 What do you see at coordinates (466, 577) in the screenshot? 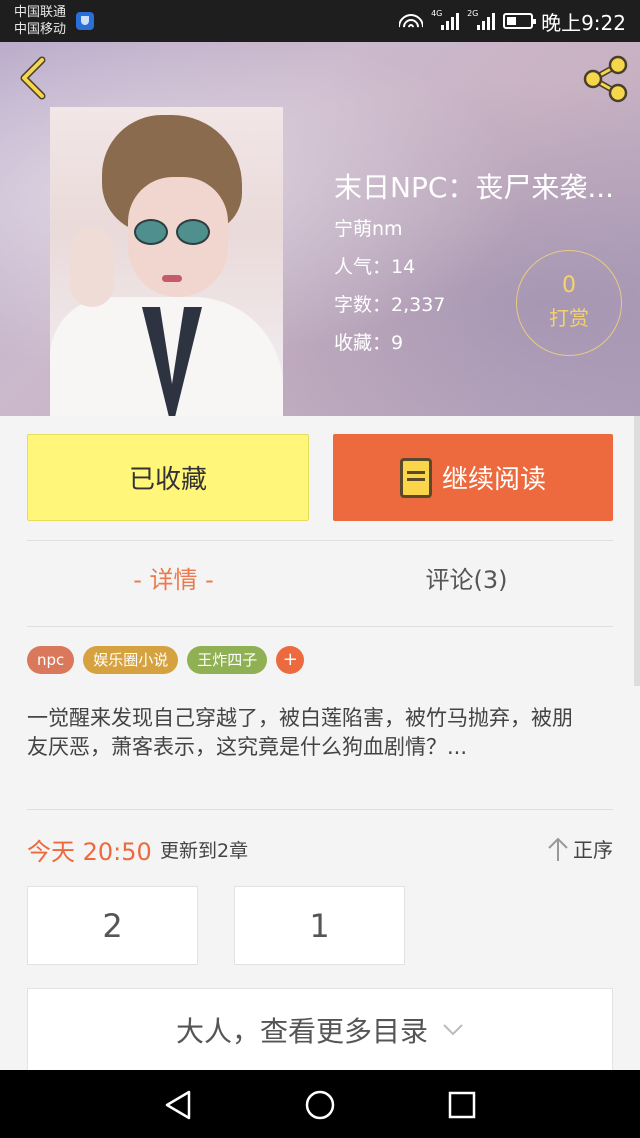
I see `tab-comments: 评论(3)` at bounding box center [466, 577].